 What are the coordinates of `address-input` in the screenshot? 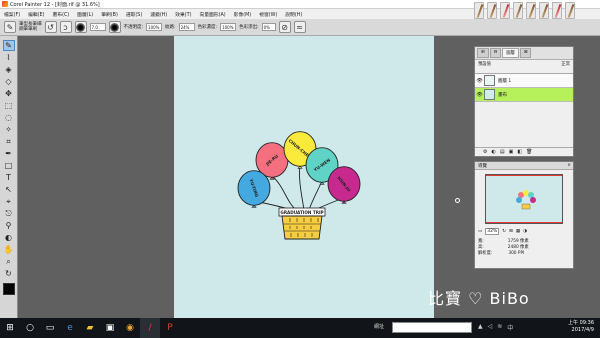 It's located at (432, 327).